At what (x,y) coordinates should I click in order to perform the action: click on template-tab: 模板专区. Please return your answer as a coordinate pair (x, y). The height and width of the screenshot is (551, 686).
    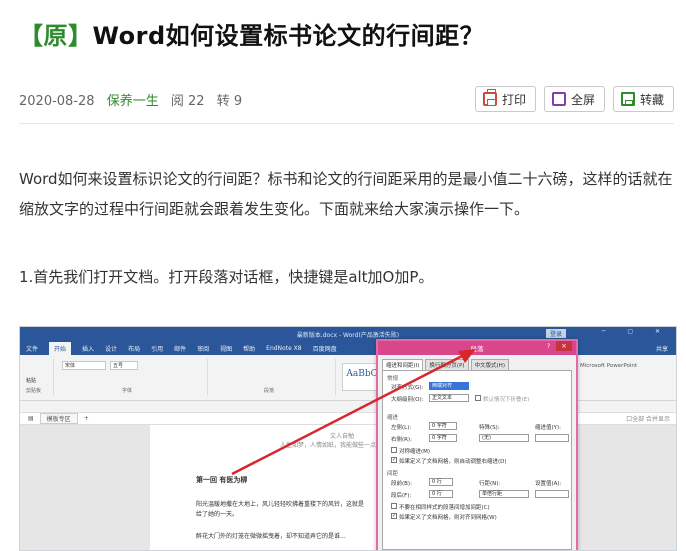
    Looking at the image, I should click on (58, 418).